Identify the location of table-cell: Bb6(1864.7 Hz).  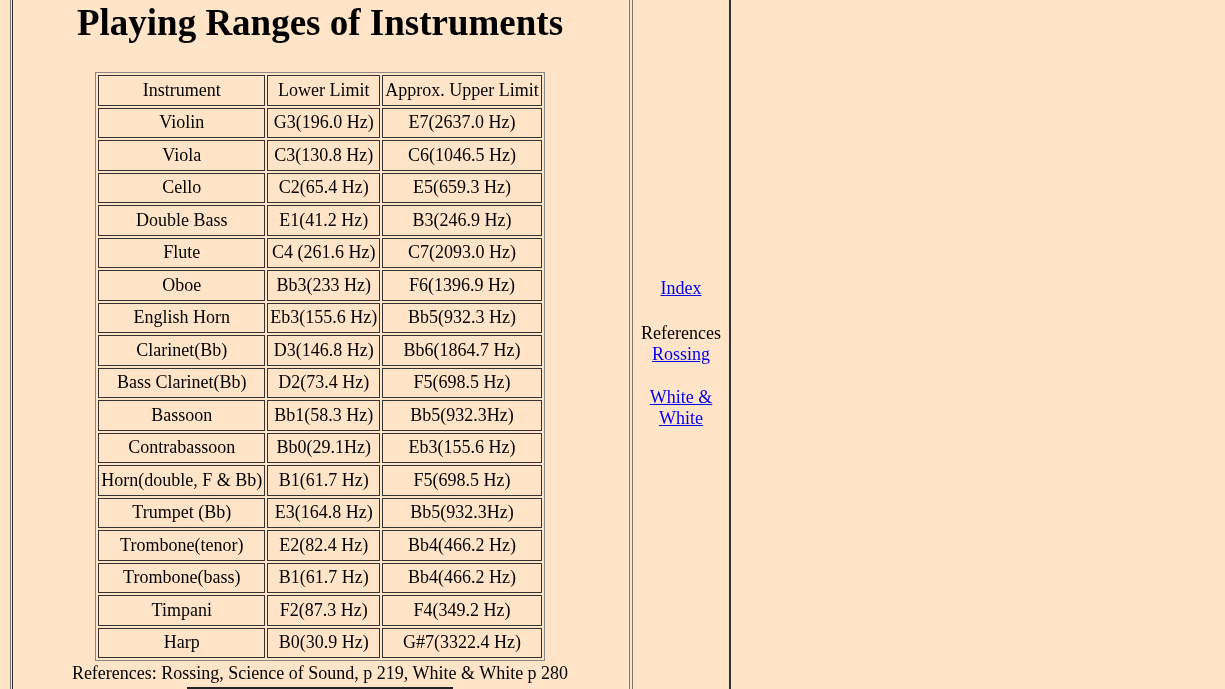
(462, 350).